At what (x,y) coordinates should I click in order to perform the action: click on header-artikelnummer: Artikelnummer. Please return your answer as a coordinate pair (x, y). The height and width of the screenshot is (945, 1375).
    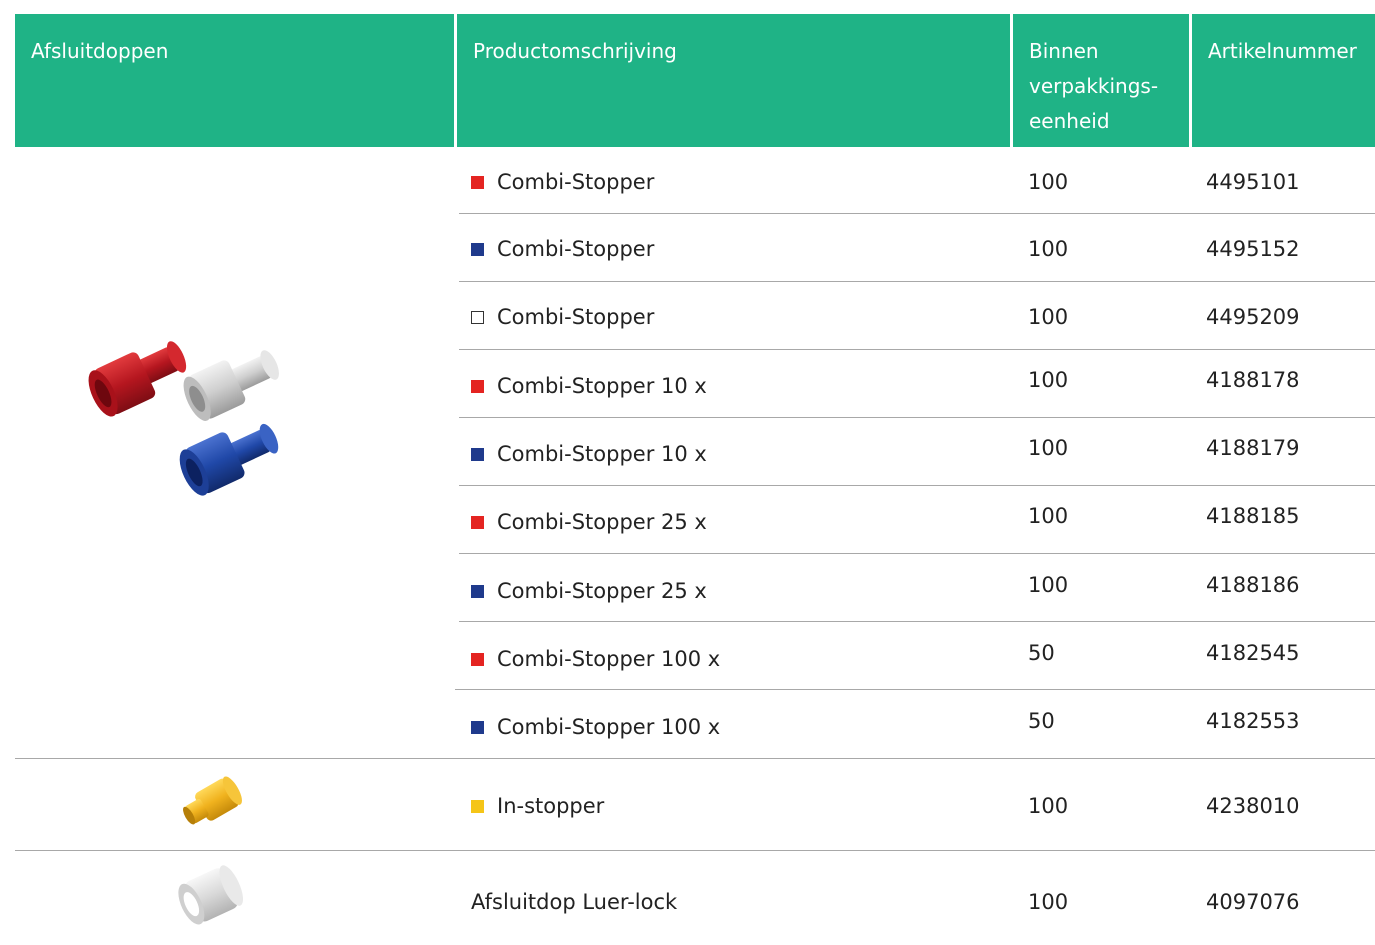
    Looking at the image, I should click on (1283, 80).